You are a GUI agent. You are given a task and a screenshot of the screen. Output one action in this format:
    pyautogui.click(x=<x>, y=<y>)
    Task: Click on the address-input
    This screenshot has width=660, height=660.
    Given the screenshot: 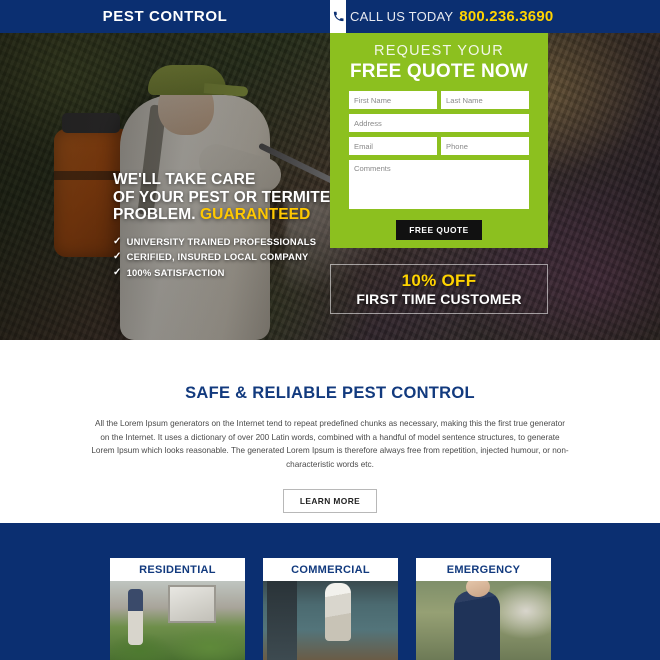 What is the action you would take?
    pyautogui.click(x=439, y=123)
    